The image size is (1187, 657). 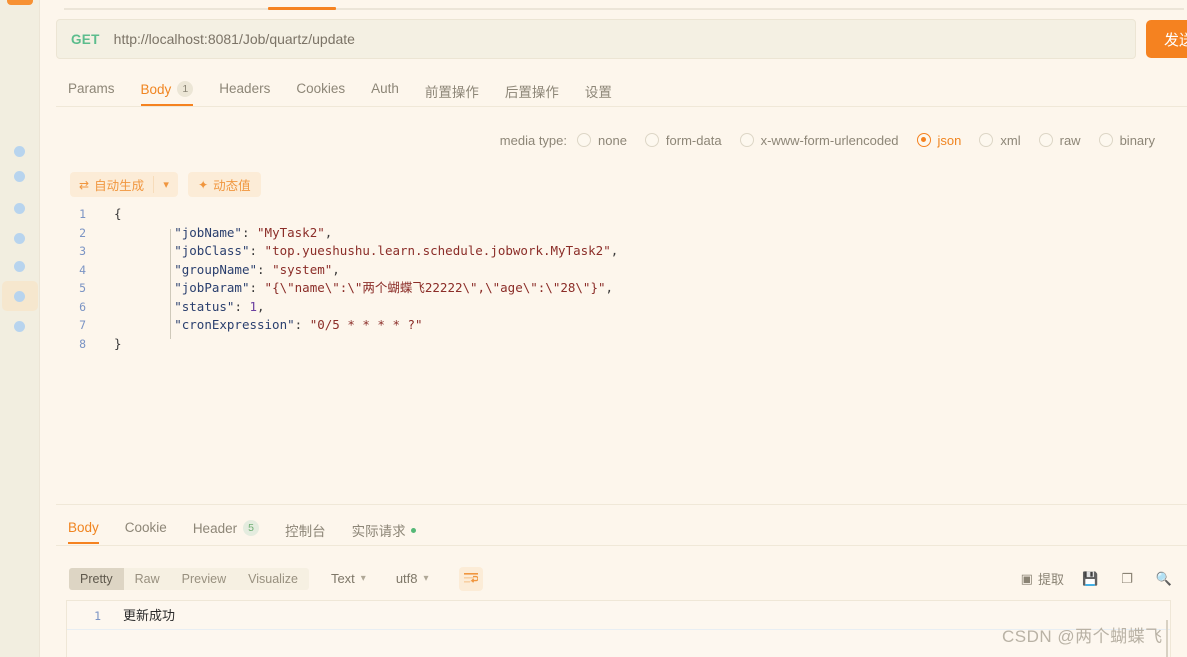 I want to click on response-format-visualize: Visualize, so click(x=273, y=579).